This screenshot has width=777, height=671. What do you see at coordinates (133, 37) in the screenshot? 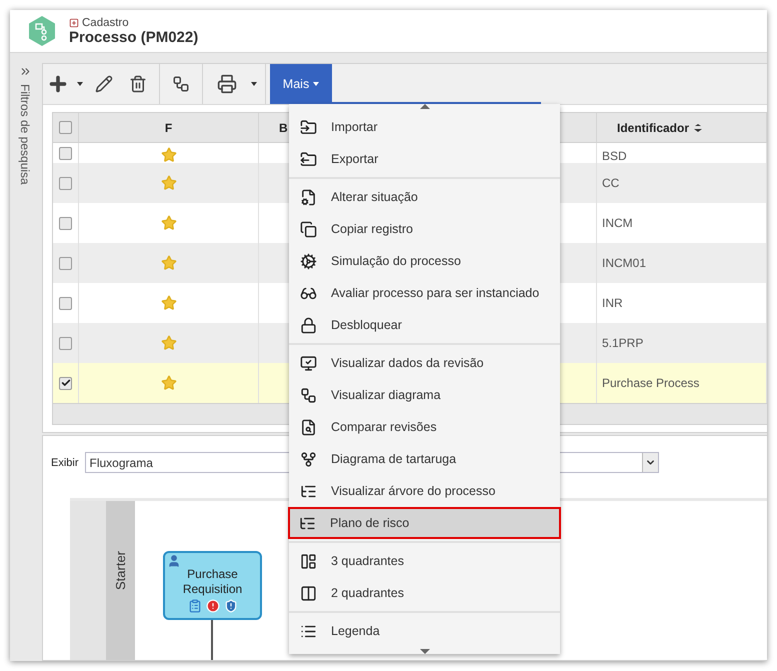
I see `page-title: Processo (PM022)` at bounding box center [133, 37].